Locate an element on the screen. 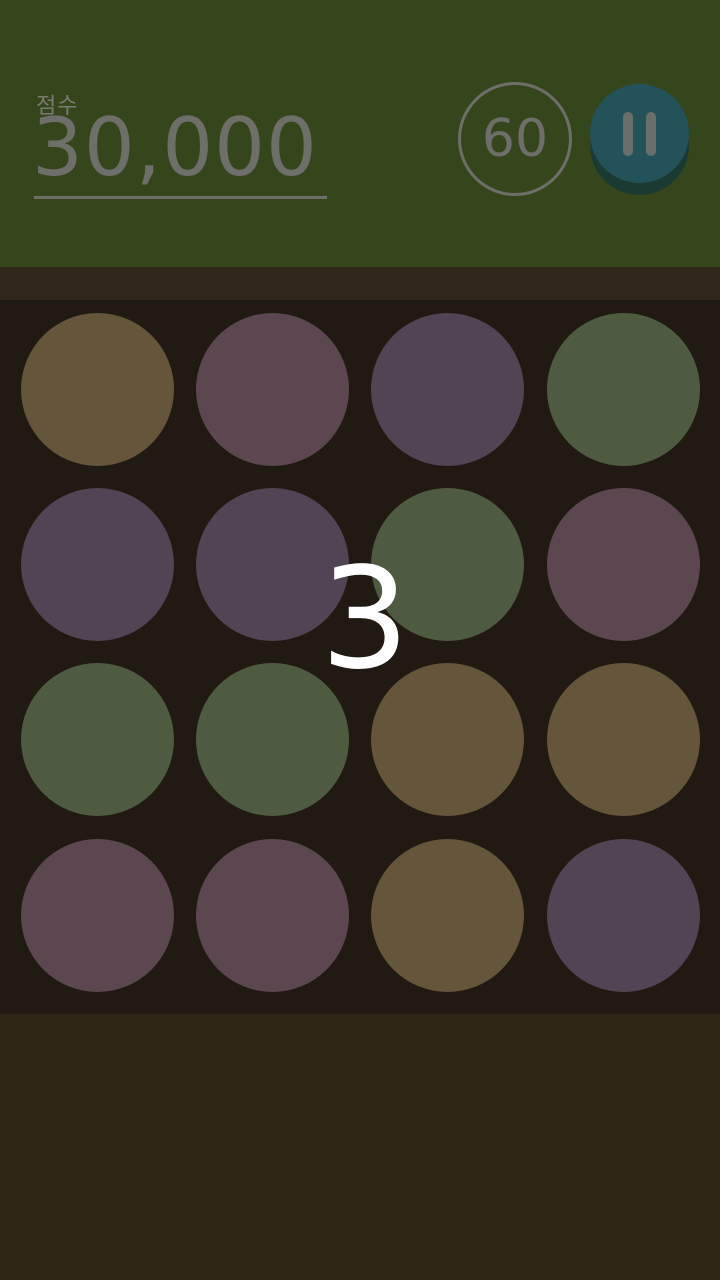 The width and height of the screenshot is (720, 1280). pause-button is located at coordinates (639, 139).